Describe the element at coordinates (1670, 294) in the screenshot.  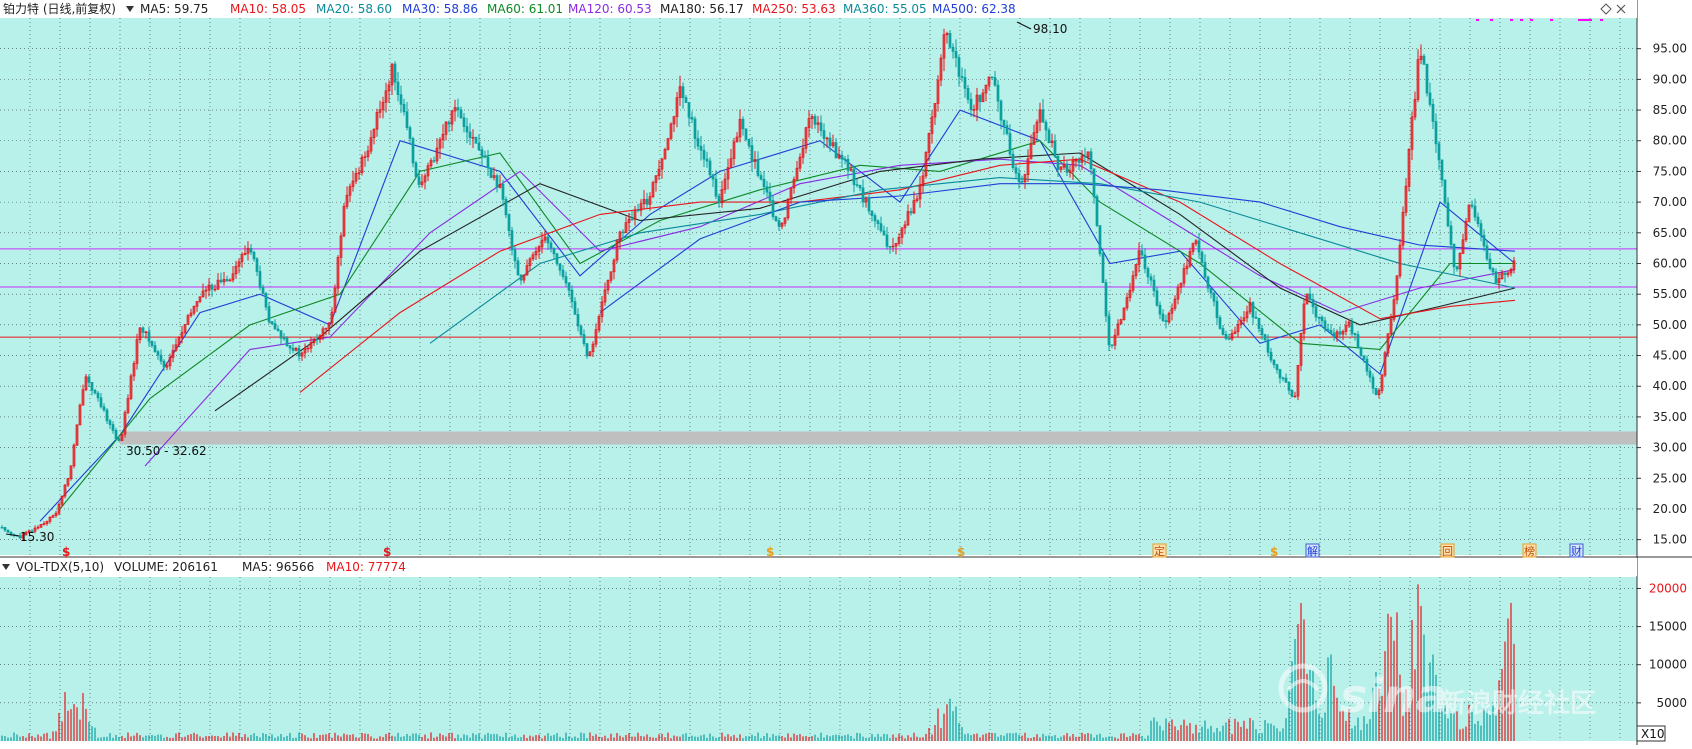
I see `price-tick-label: 55.00` at that location.